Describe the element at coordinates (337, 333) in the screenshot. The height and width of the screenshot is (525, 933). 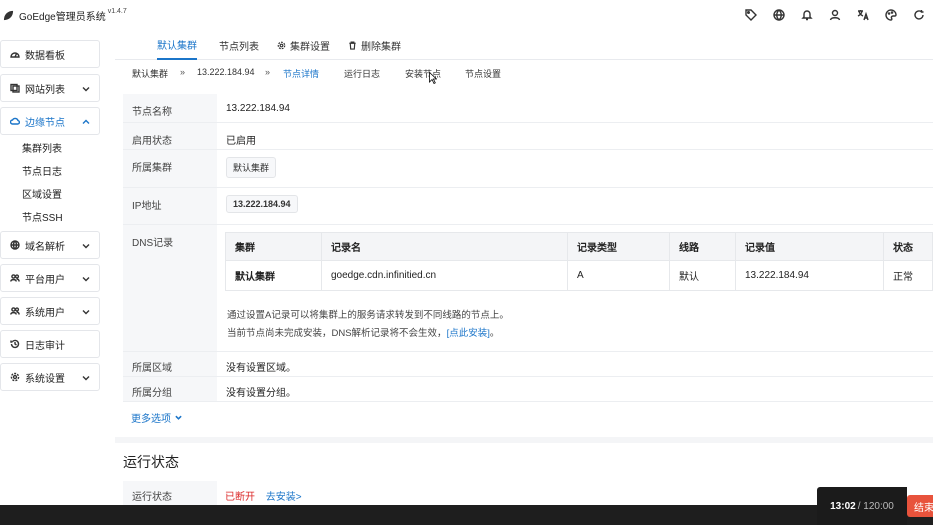
I see `dns-install-note-text: 当前节点尚未完成安装，DNS解析记录将不会生效，` at that location.